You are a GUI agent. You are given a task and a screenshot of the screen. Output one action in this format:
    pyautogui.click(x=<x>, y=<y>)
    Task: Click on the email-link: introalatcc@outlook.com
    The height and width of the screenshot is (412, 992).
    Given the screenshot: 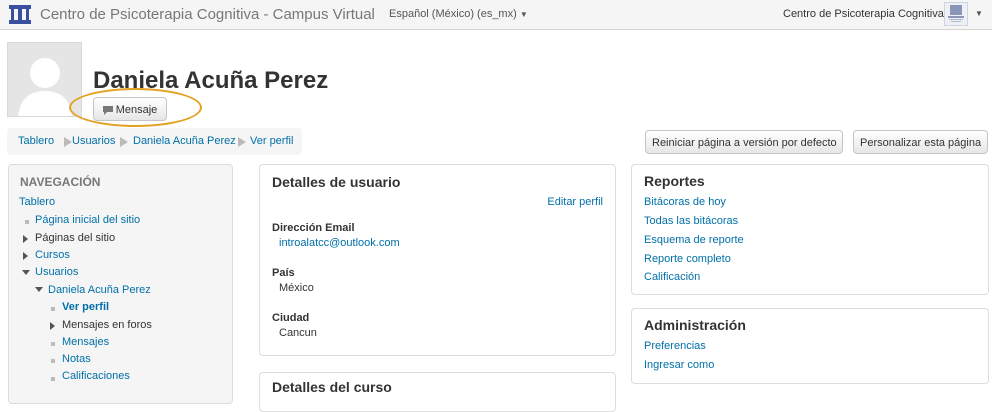 What is the action you would take?
    pyautogui.click(x=339, y=243)
    